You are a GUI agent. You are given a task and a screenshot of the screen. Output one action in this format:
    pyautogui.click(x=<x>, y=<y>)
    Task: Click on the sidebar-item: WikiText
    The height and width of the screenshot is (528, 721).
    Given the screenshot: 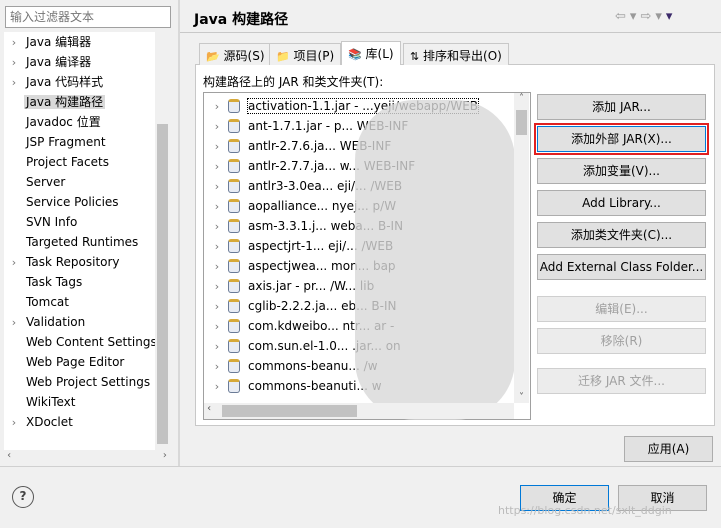 What is the action you would take?
    pyautogui.click(x=41, y=402)
    